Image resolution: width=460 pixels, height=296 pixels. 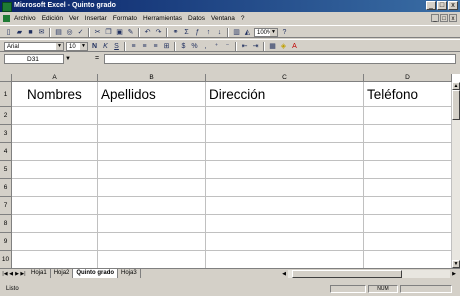 What do you see at coordinates (152, 170) in the screenshot?
I see `cell-b5` at bounding box center [152, 170].